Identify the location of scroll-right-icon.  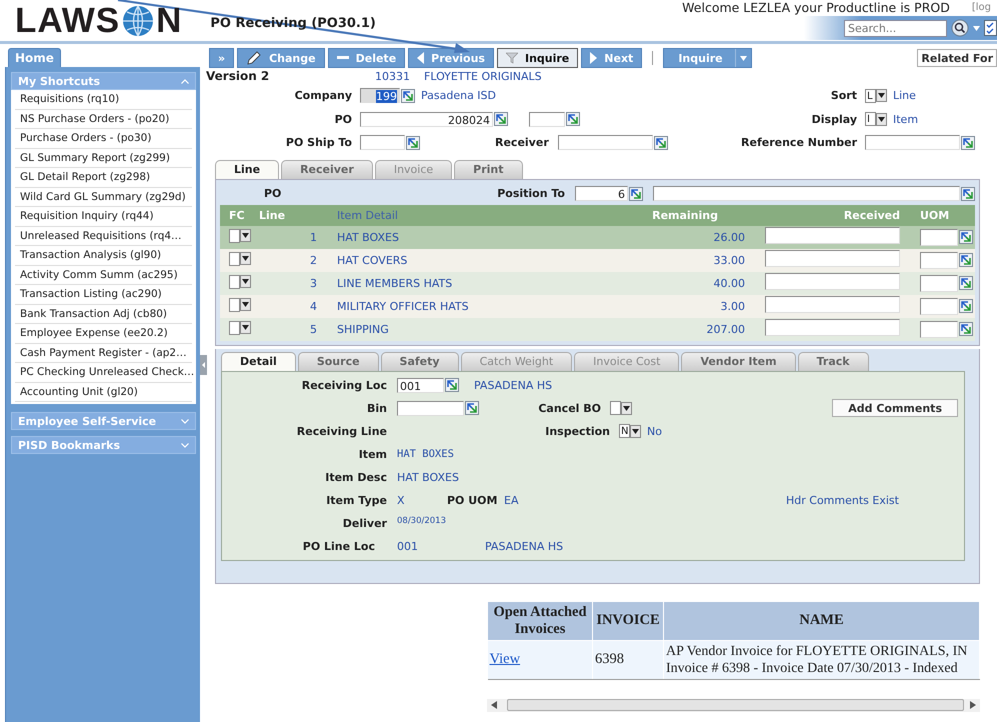
(973, 705).